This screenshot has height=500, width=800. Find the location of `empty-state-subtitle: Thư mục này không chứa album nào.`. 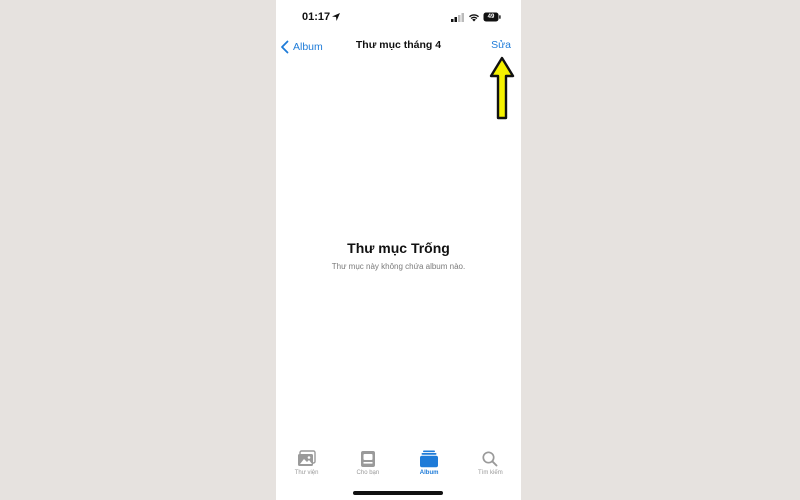

empty-state-subtitle: Thư mục này không chứa album nào. is located at coordinates (398, 266).